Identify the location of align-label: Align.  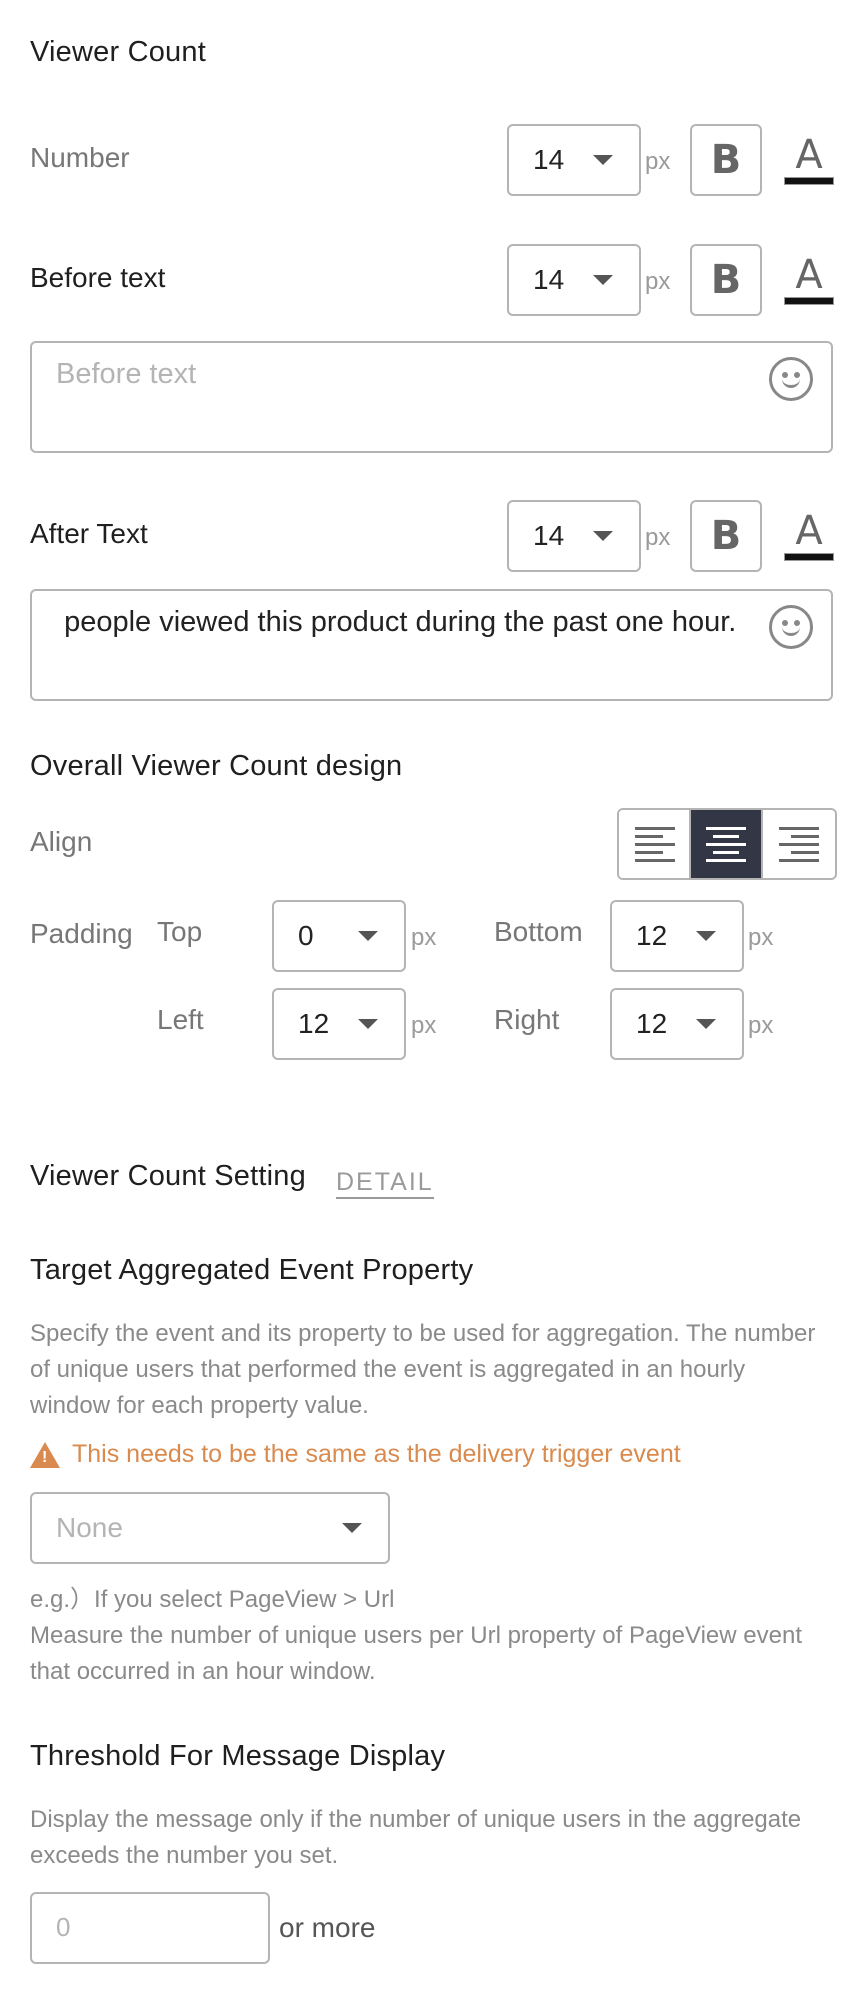
(61, 841).